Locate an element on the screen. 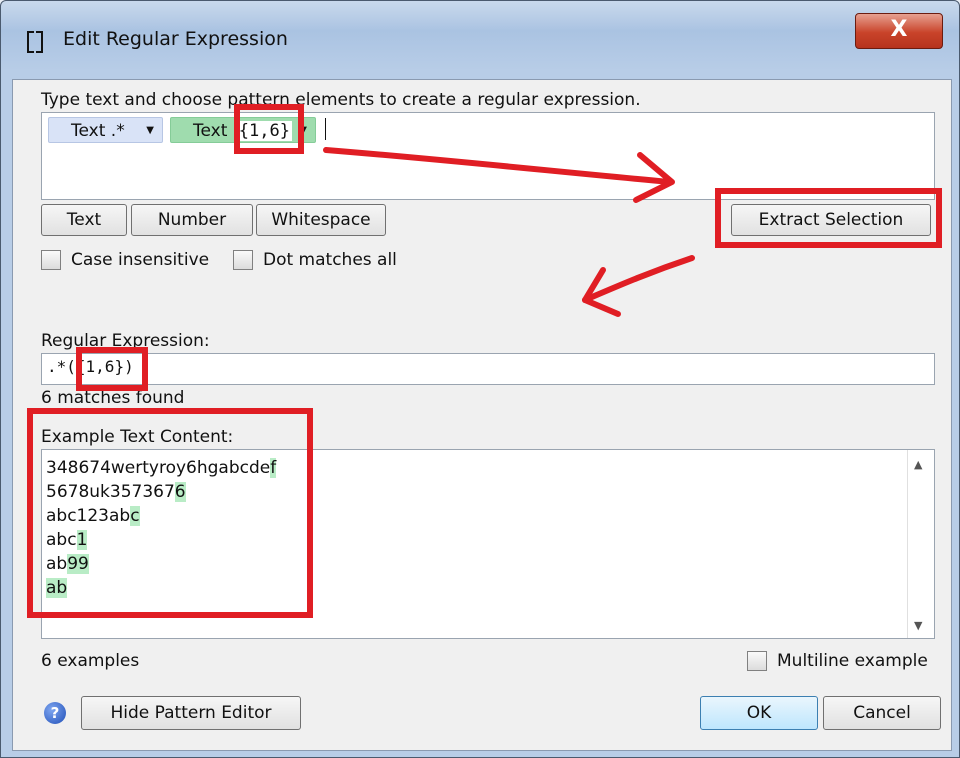 The width and height of the screenshot is (960, 758). annotation-arrow is located at coordinates (498, 166).